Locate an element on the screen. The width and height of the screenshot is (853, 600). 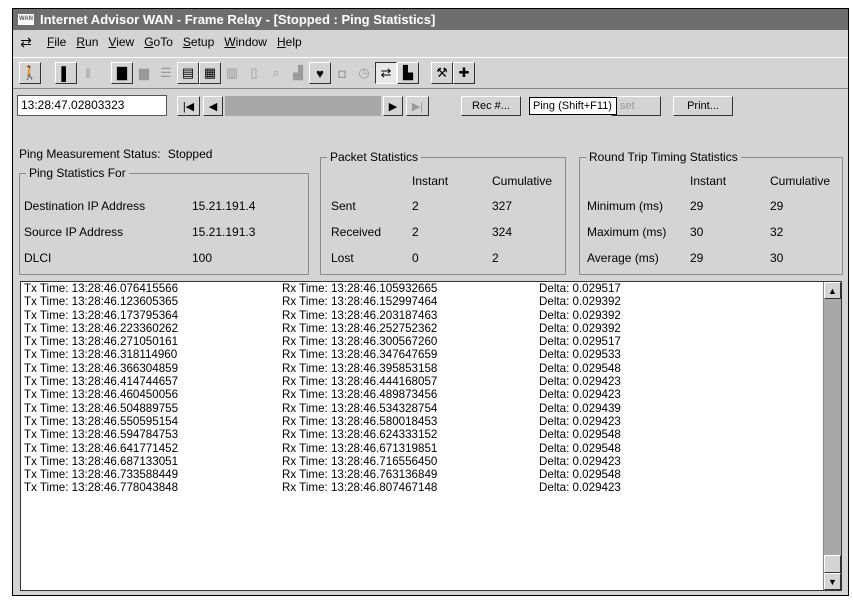
toolbar-button-heart: ♥ is located at coordinates (320, 73).